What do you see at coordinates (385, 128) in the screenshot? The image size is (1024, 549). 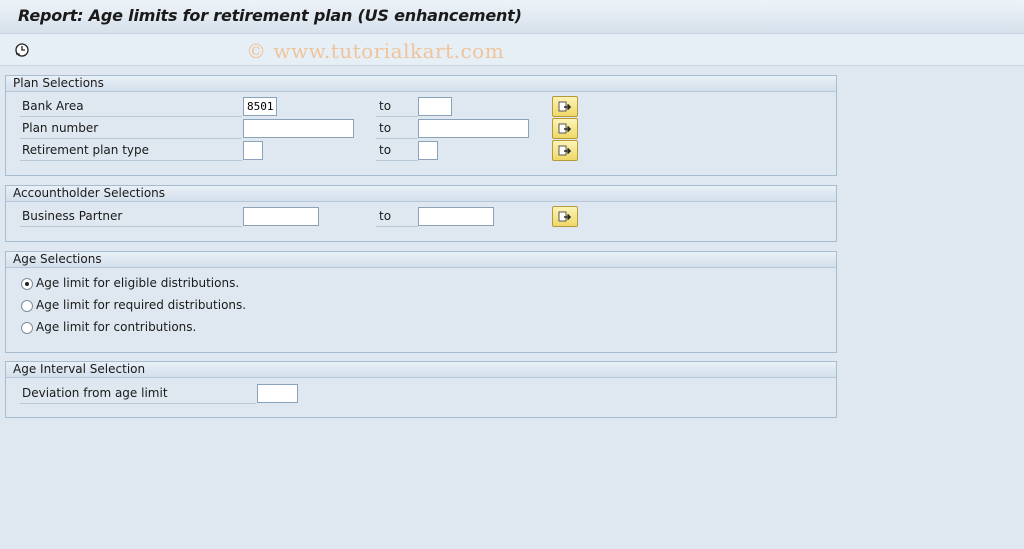 I see `plan-number-to-label: to` at bounding box center [385, 128].